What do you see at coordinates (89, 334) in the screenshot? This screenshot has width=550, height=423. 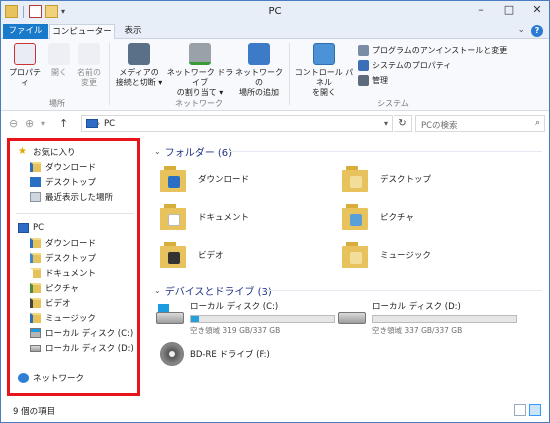 I see `nav-item-label: ローカル ディスク (C:)` at bounding box center [89, 334].